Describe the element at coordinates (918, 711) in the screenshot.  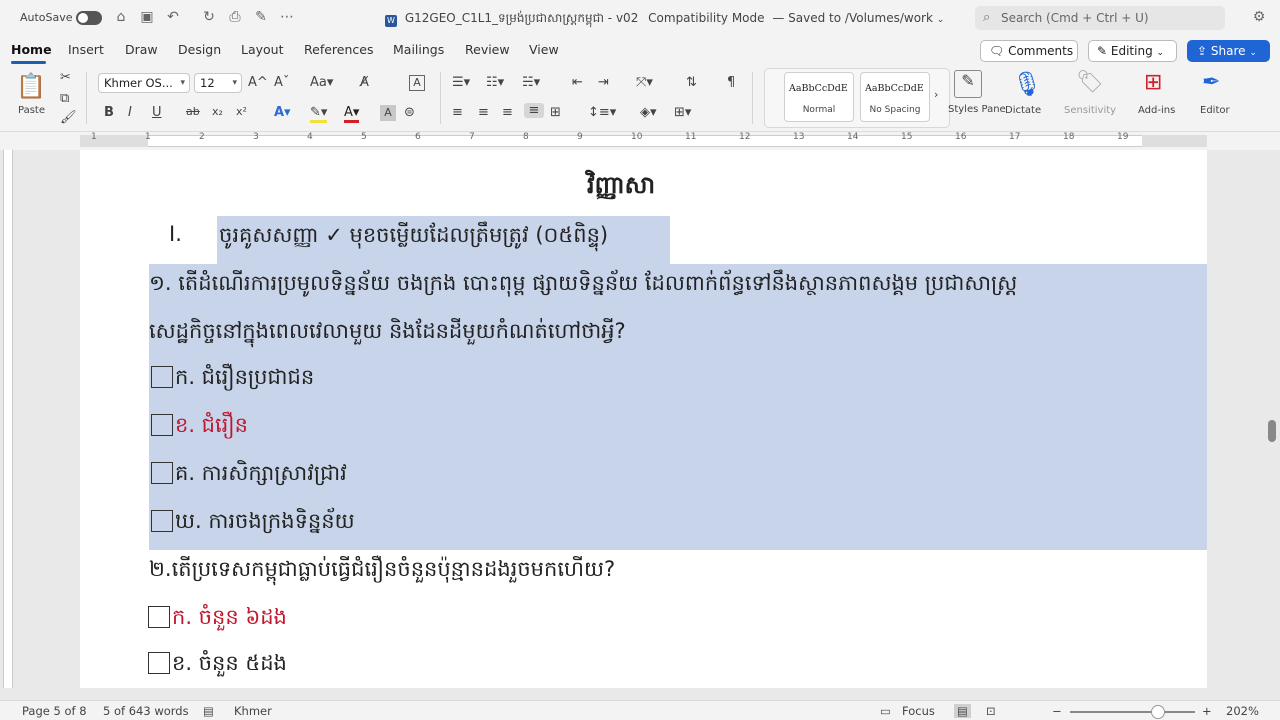
I see `focus-label: Focus` at that location.